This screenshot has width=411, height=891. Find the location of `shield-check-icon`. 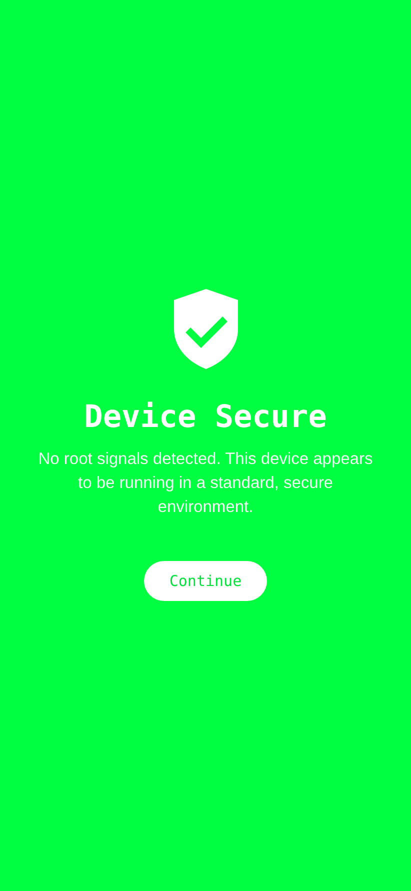

shield-check-icon is located at coordinates (206, 328).